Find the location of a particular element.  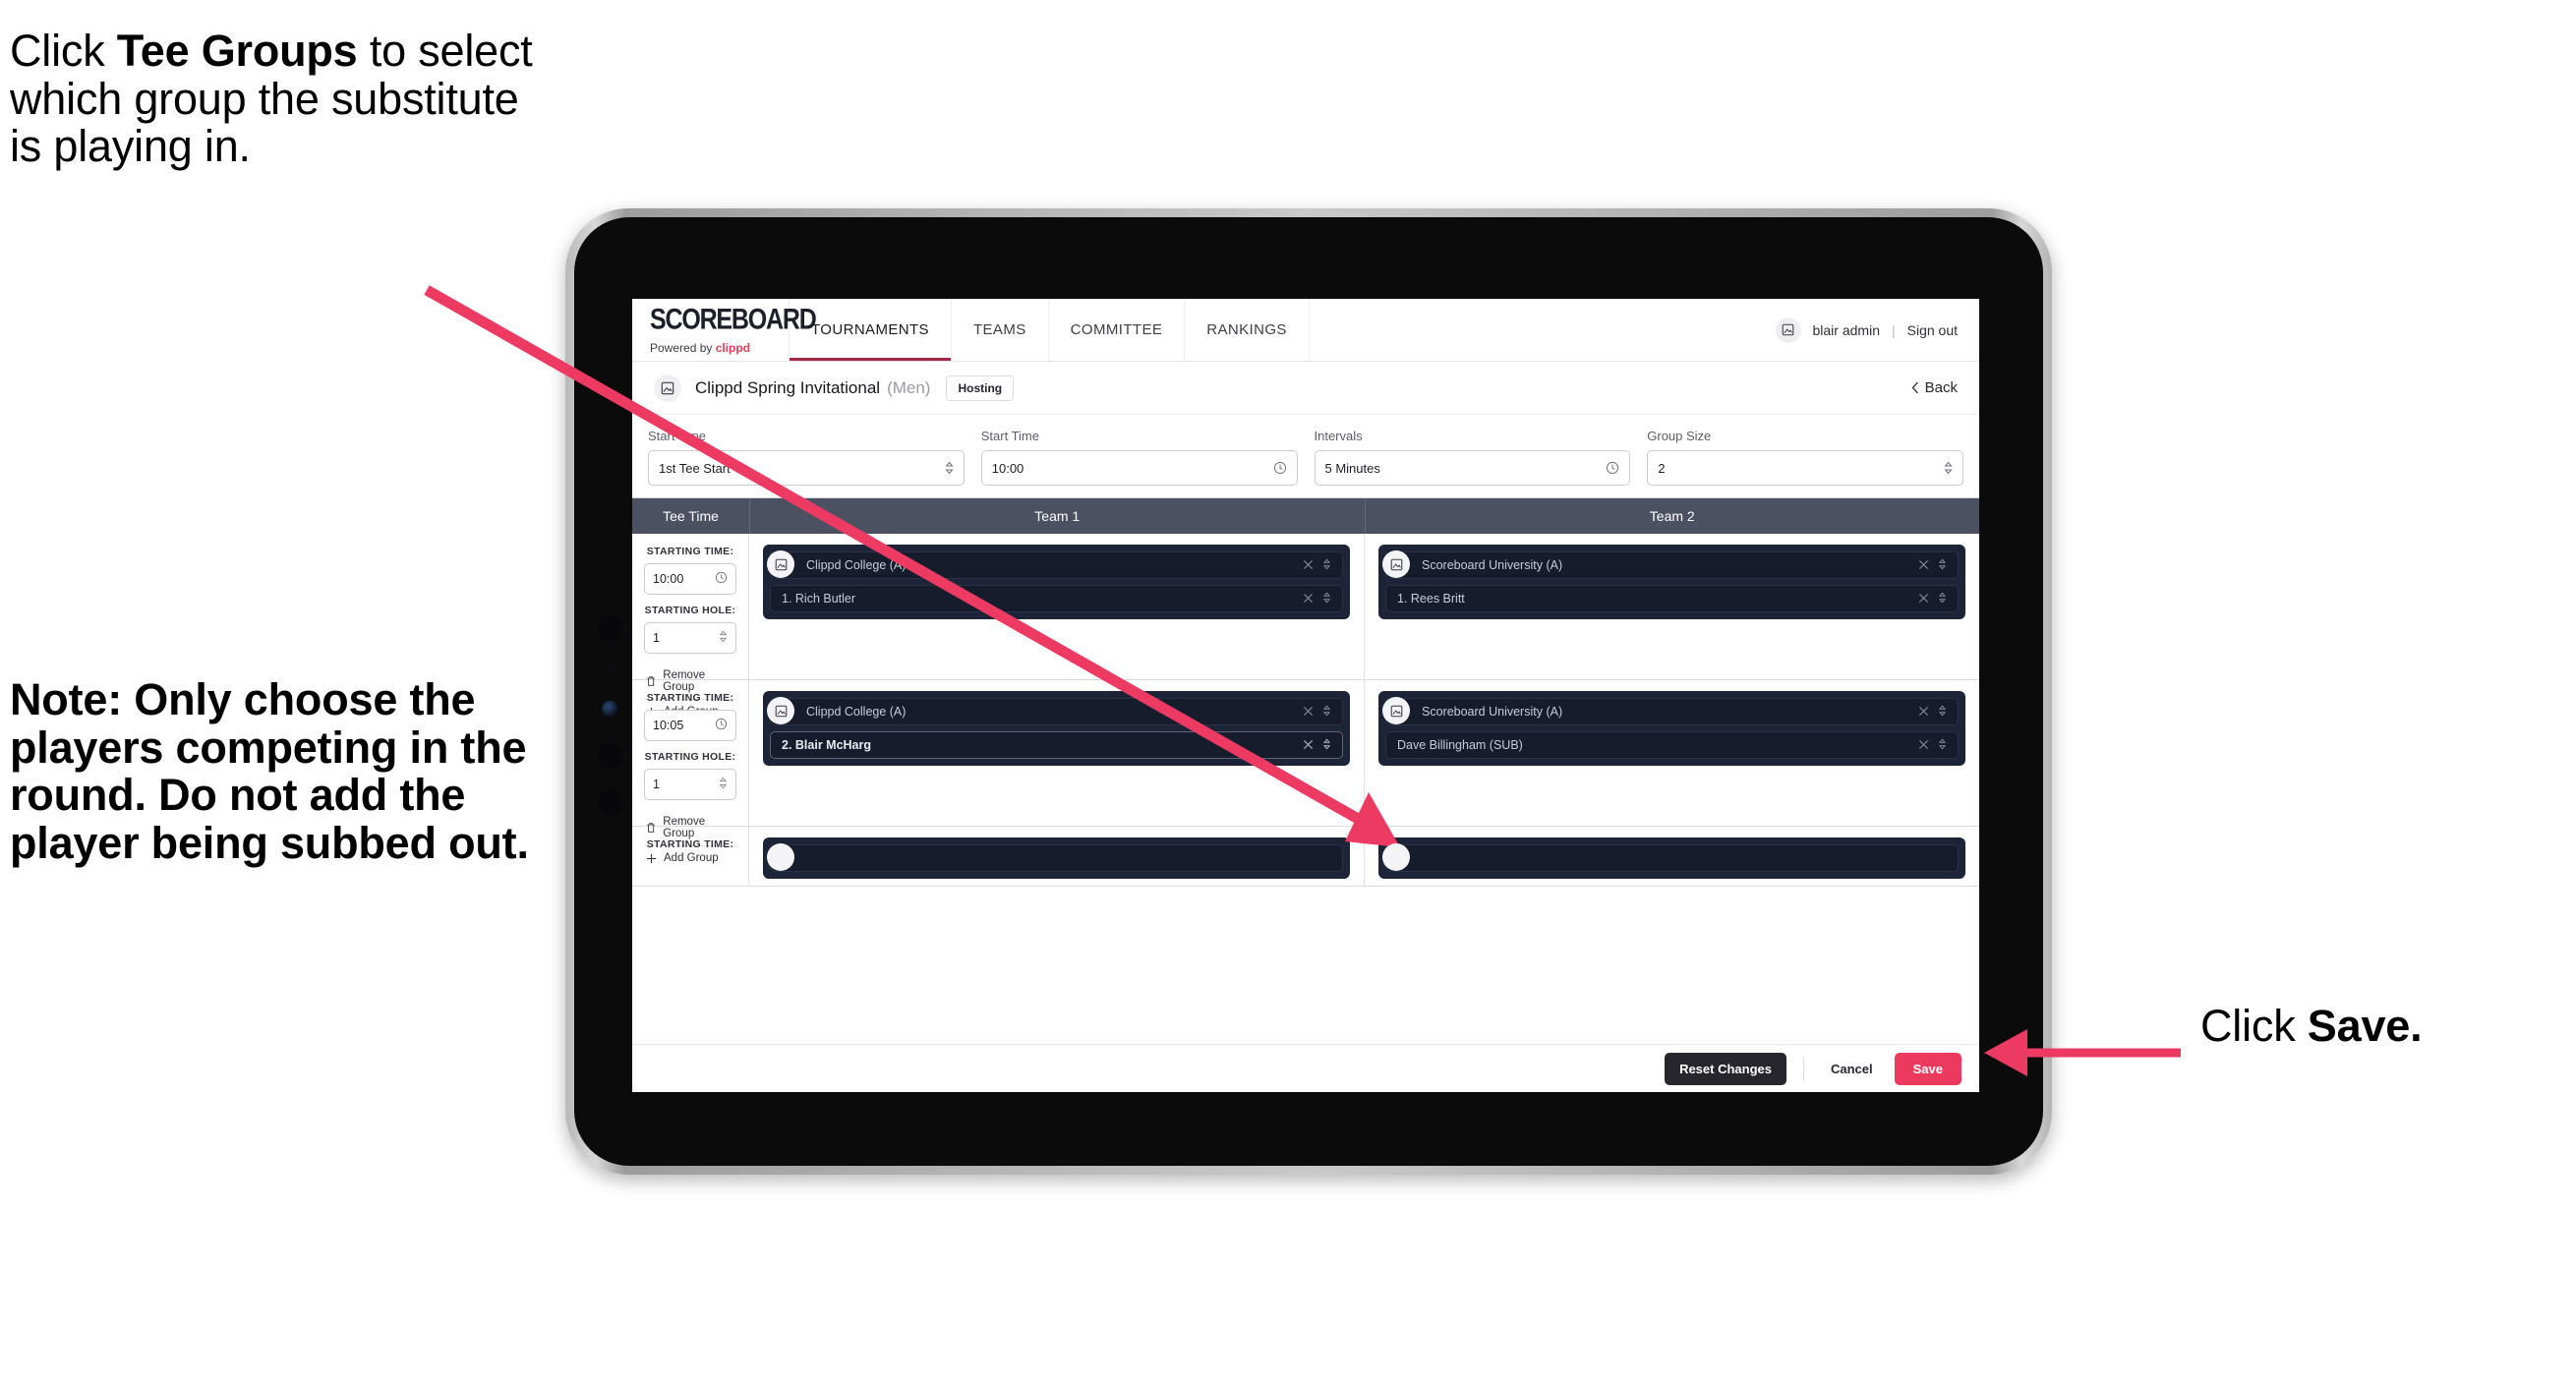

save-button: Save is located at coordinates (1927, 1069).